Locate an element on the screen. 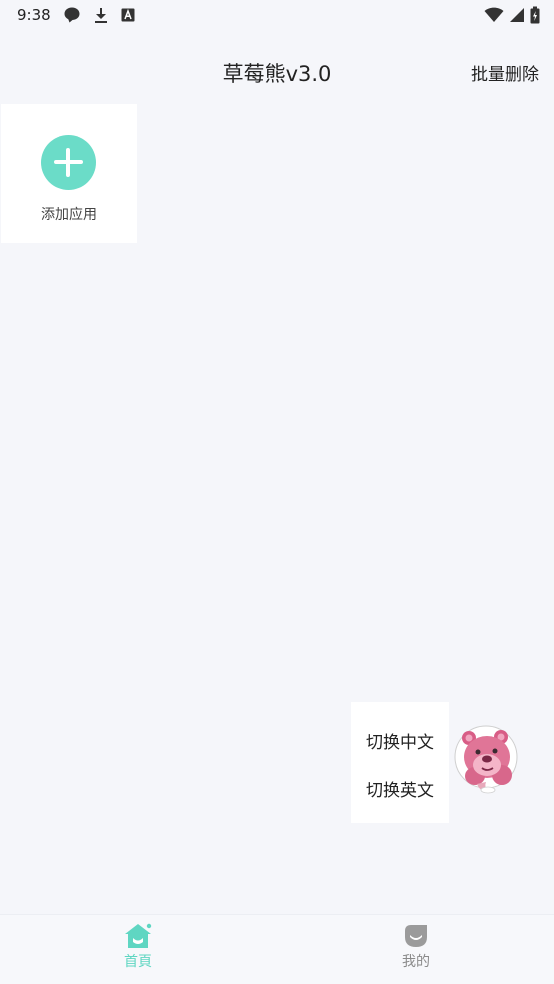 This screenshot has height=984, width=554. add-app-card: 添加应用 is located at coordinates (69, 173).